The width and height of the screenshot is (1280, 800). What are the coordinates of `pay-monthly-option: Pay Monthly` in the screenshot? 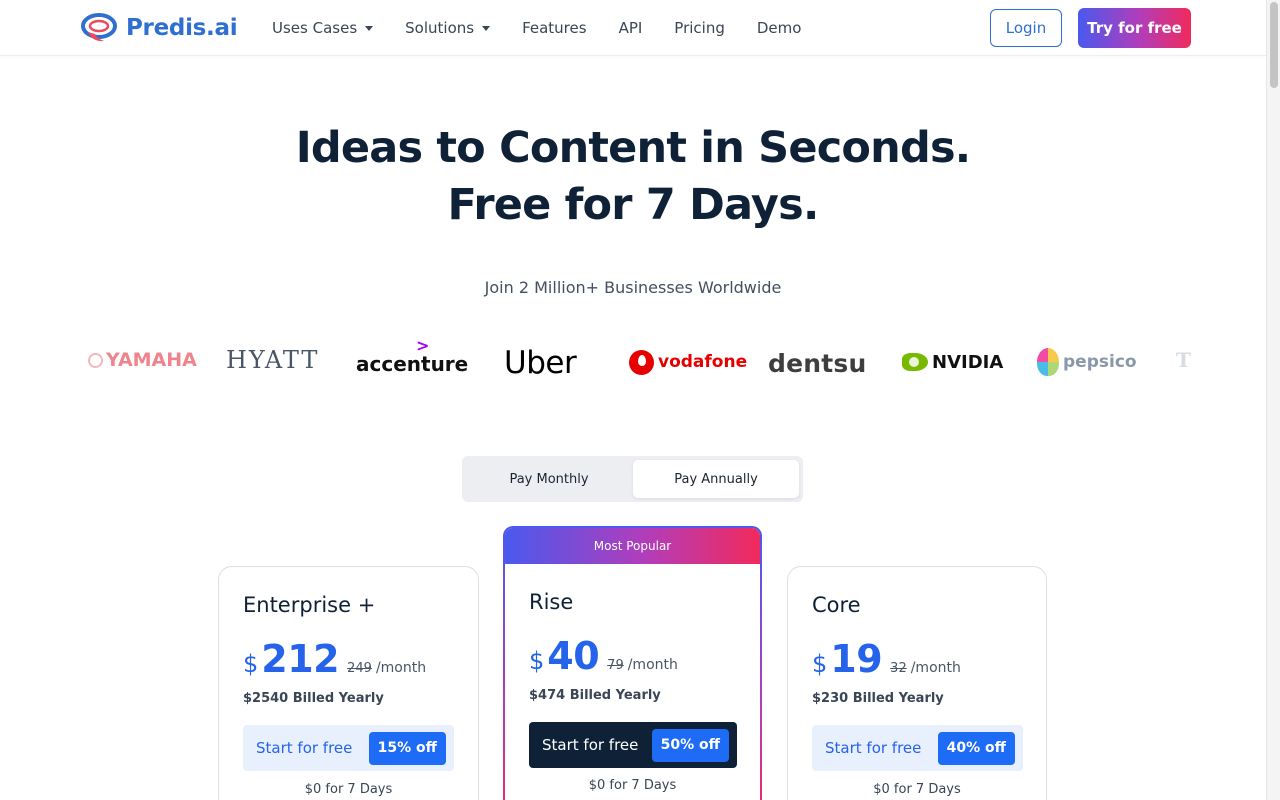 It's located at (549, 479).